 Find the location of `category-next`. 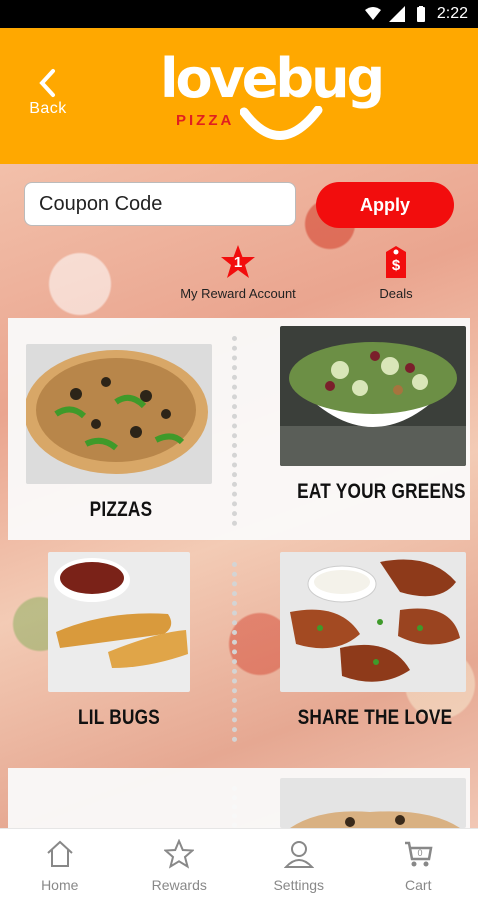

category-next is located at coordinates (375, 803).